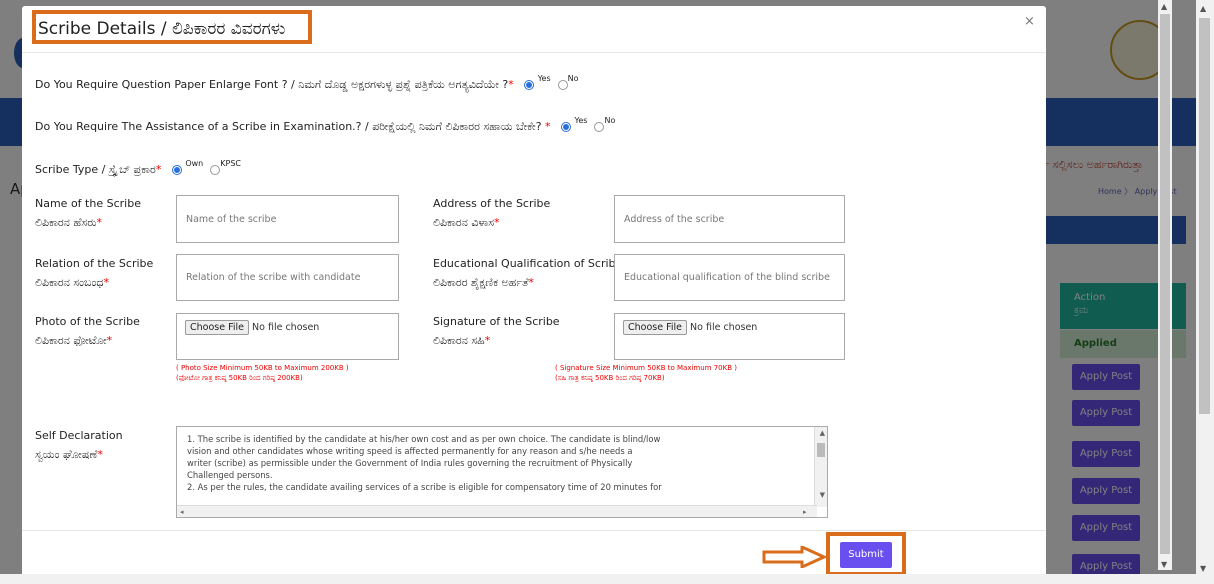 The height and width of the screenshot is (584, 1214). Describe the element at coordinates (94, 263) in the screenshot. I see `scribe-relation-label-en: Relation of the Scribe` at that location.